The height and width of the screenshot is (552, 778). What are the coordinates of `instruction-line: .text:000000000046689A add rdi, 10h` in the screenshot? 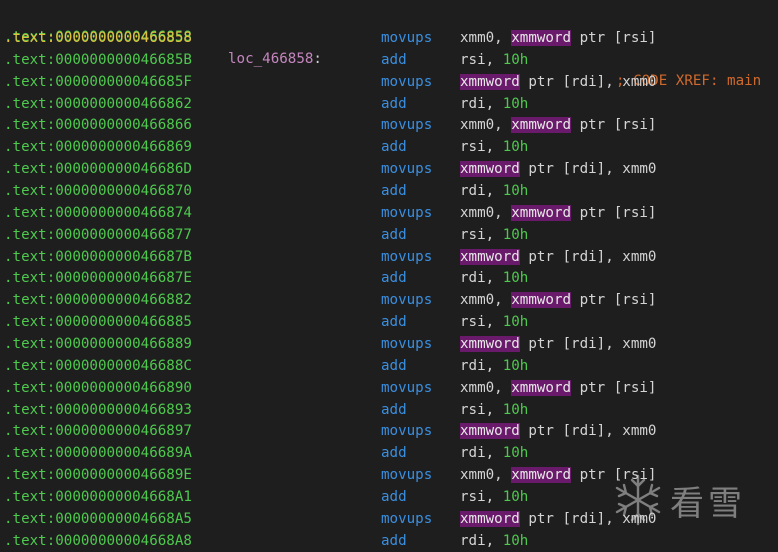 It's located at (389, 453).